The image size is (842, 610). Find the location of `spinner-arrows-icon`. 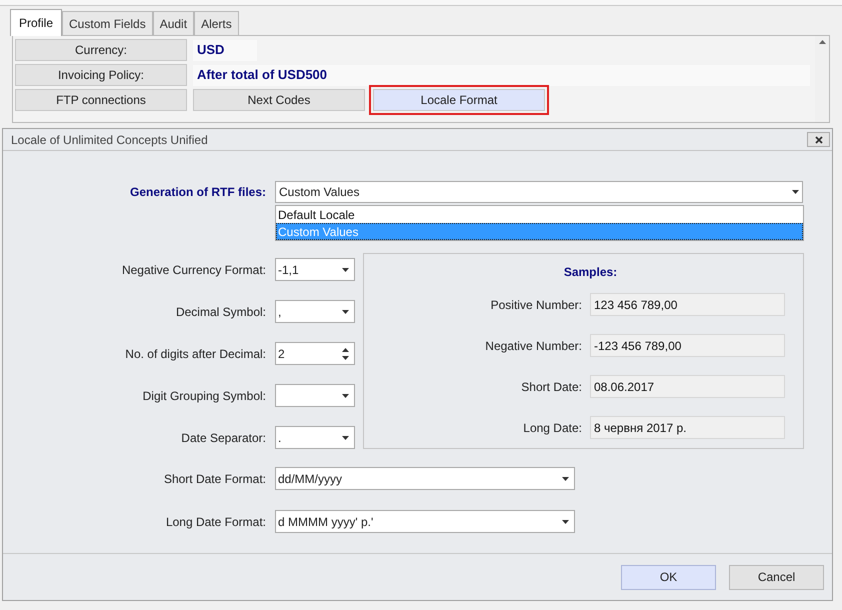

spinner-arrows-icon is located at coordinates (345, 354).